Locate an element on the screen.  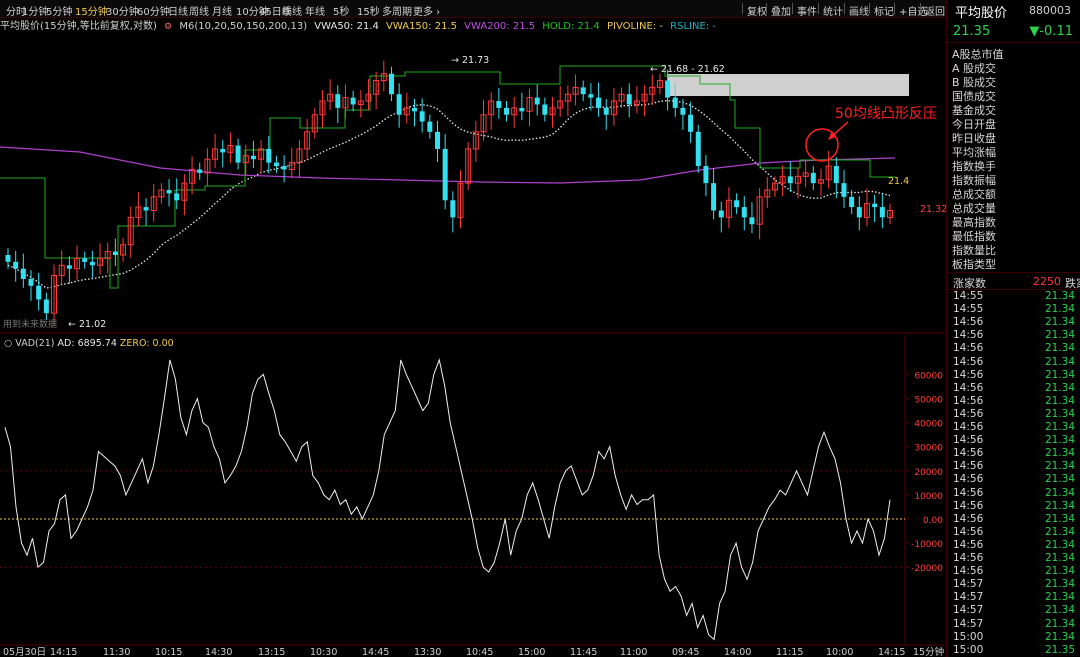
high-price-label: → 21.73 is located at coordinates (470, 60).